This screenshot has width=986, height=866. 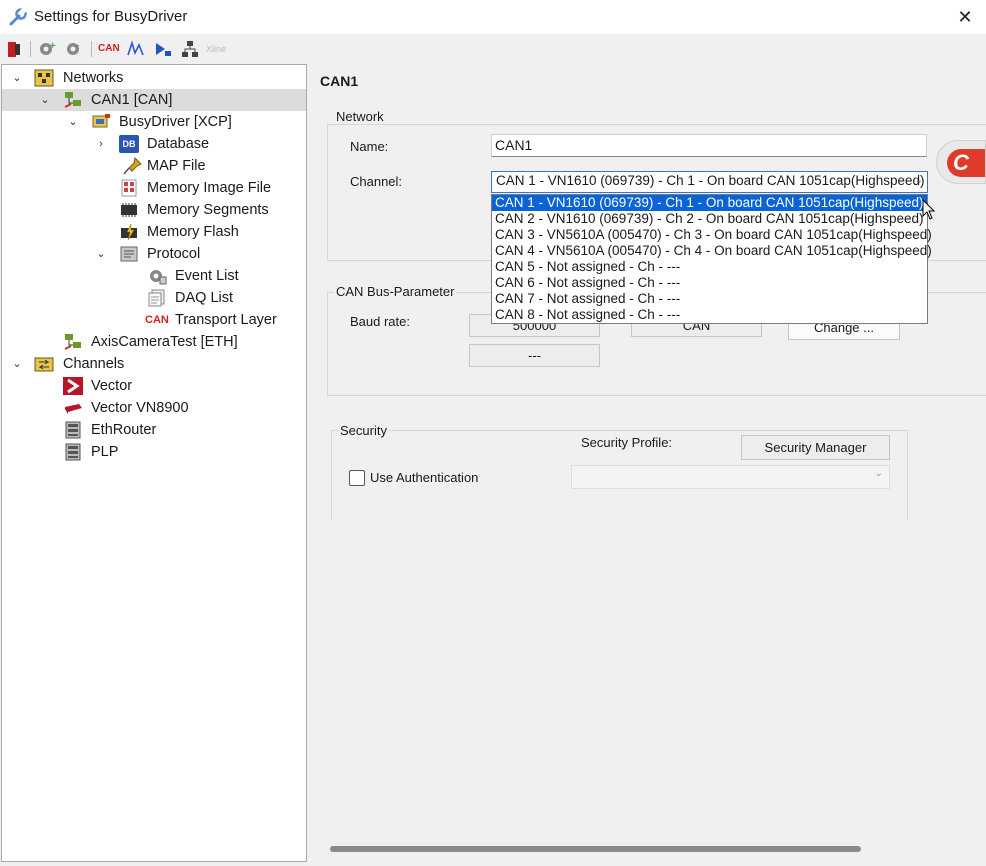 I want to click on tree-item-database: › DB Database, so click(x=154, y=144).